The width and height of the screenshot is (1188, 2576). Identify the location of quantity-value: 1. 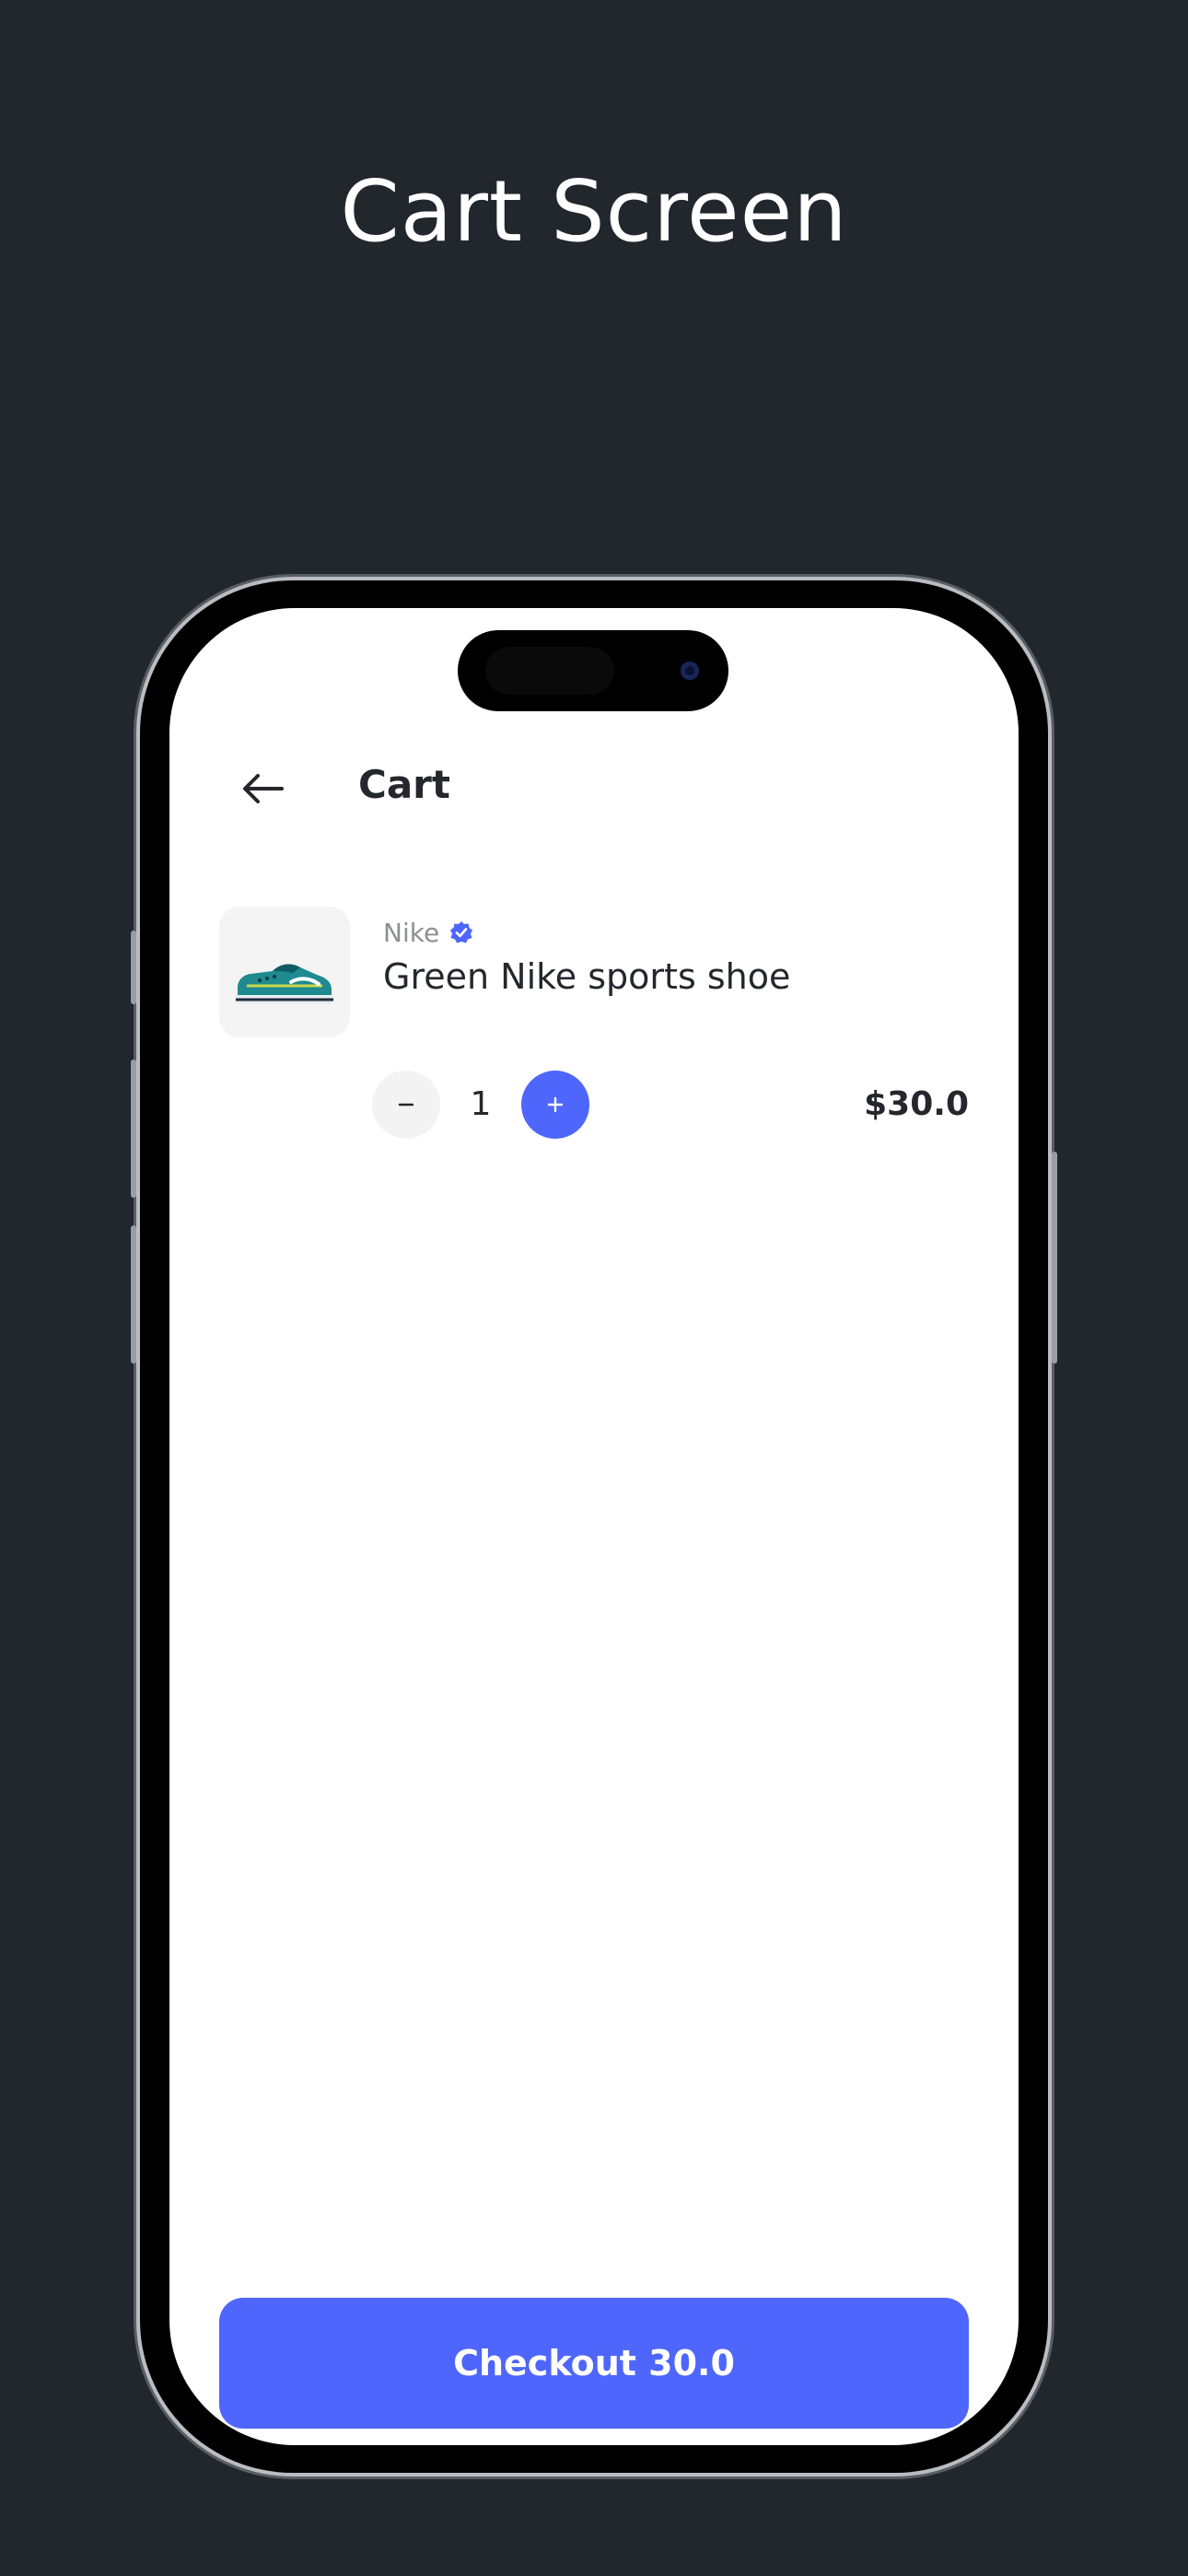
(481, 1104).